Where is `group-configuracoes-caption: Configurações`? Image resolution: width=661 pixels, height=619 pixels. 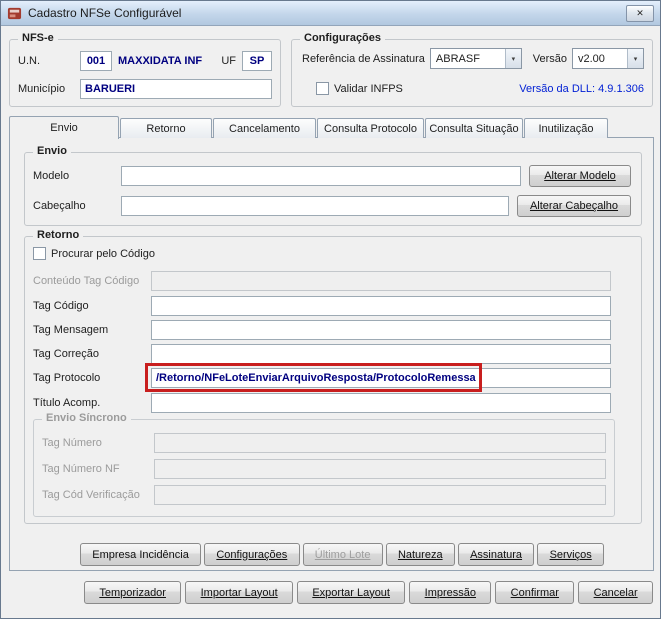
group-configuracoes-caption: Configurações is located at coordinates (343, 38).